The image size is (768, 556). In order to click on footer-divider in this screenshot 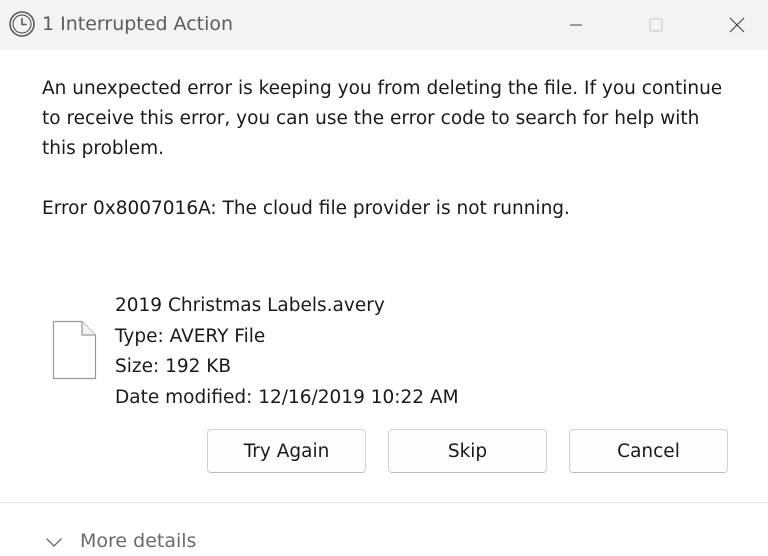, I will do `click(384, 502)`.